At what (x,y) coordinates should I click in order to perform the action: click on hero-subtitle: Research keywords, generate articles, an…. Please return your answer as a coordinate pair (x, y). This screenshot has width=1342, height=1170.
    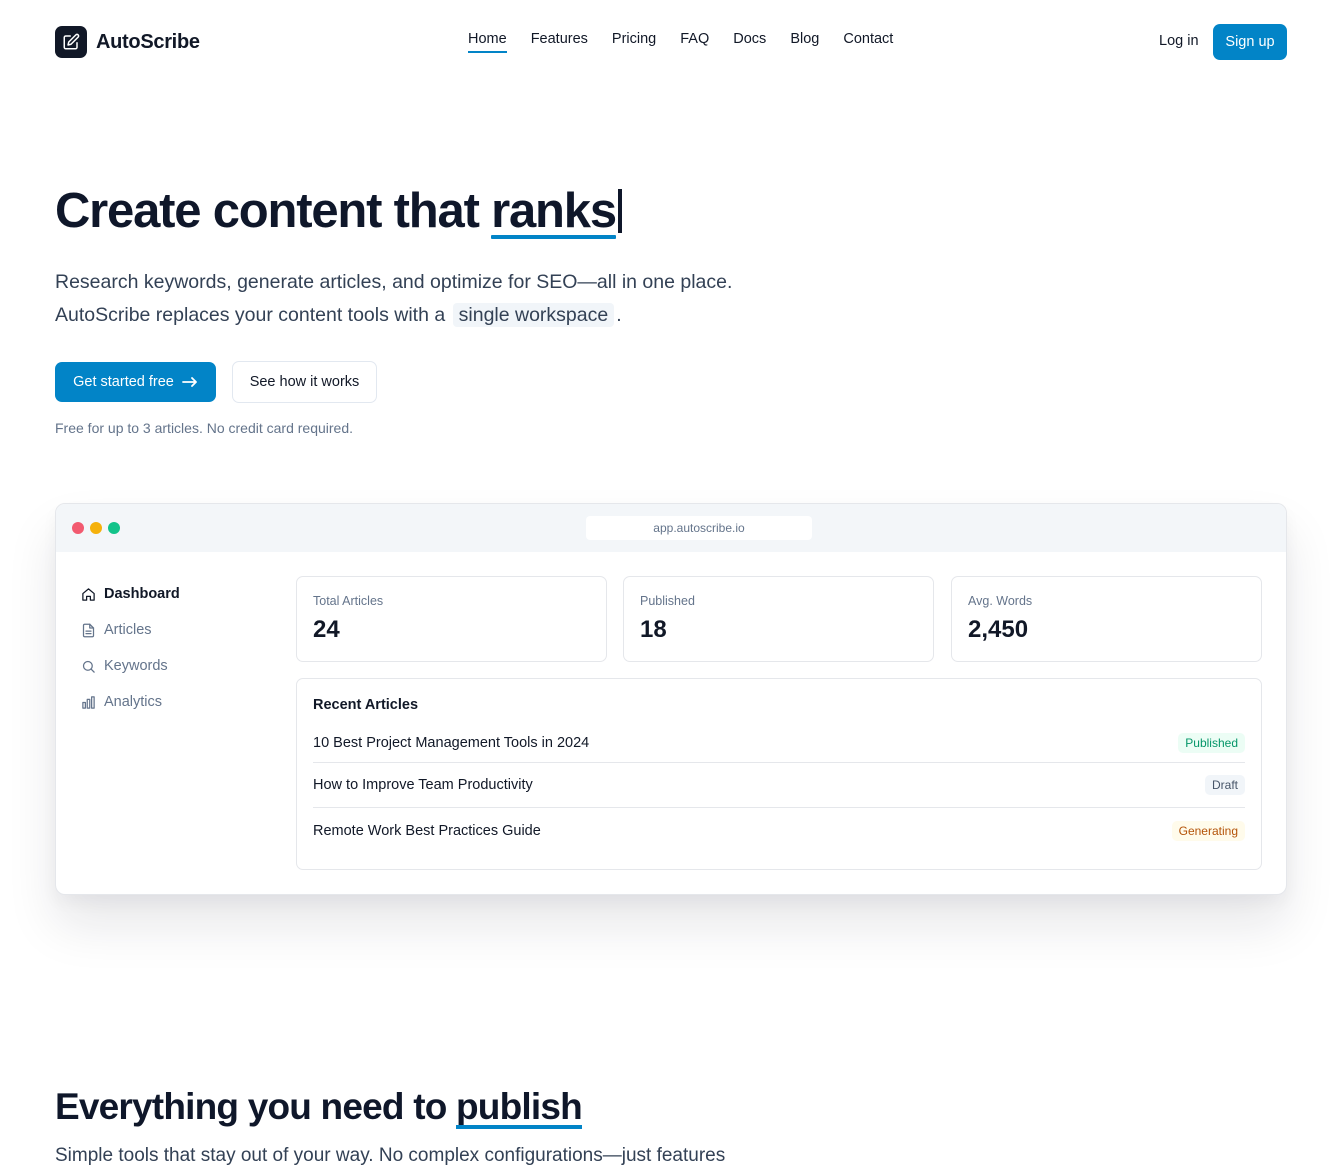
    Looking at the image, I should click on (415, 299).